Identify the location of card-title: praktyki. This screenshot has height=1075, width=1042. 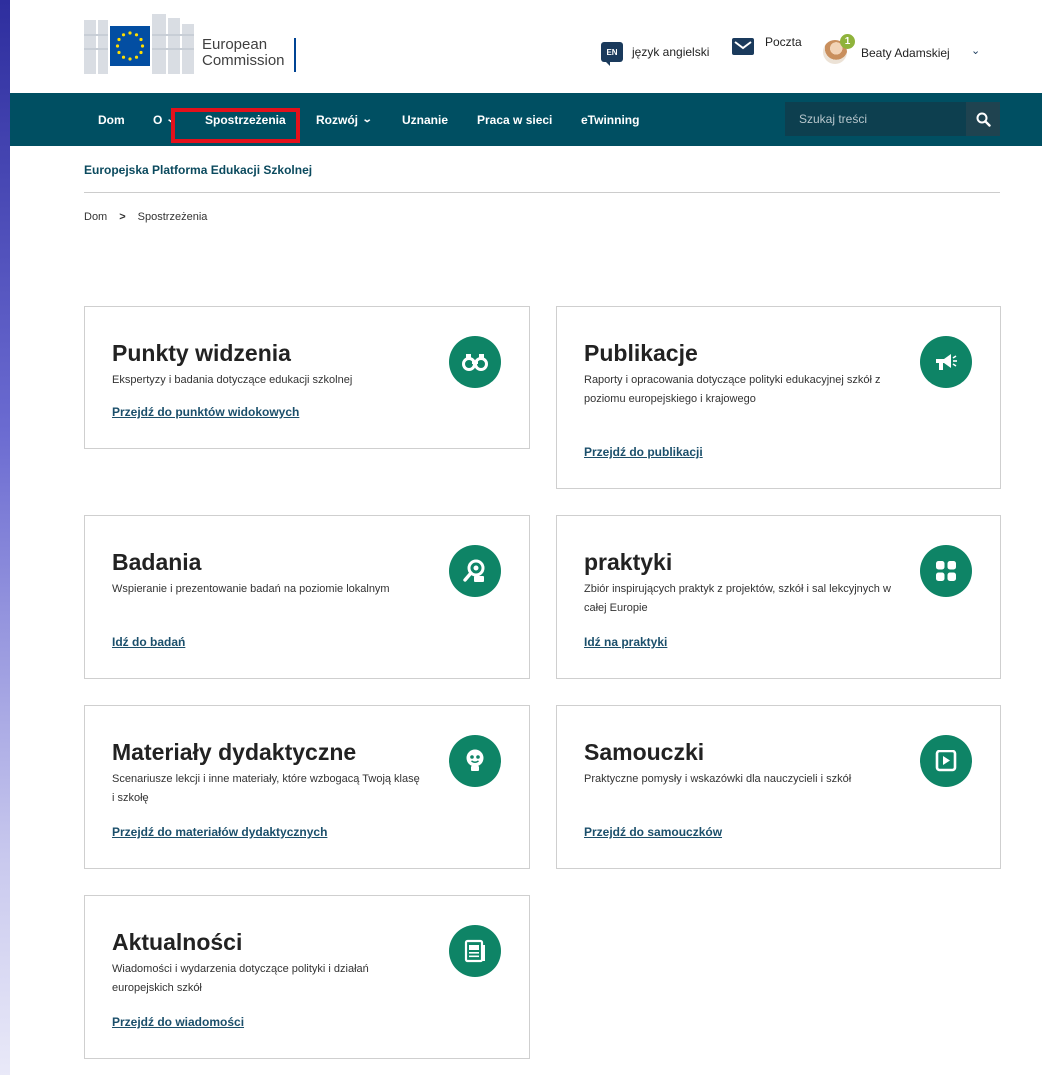
(628, 562).